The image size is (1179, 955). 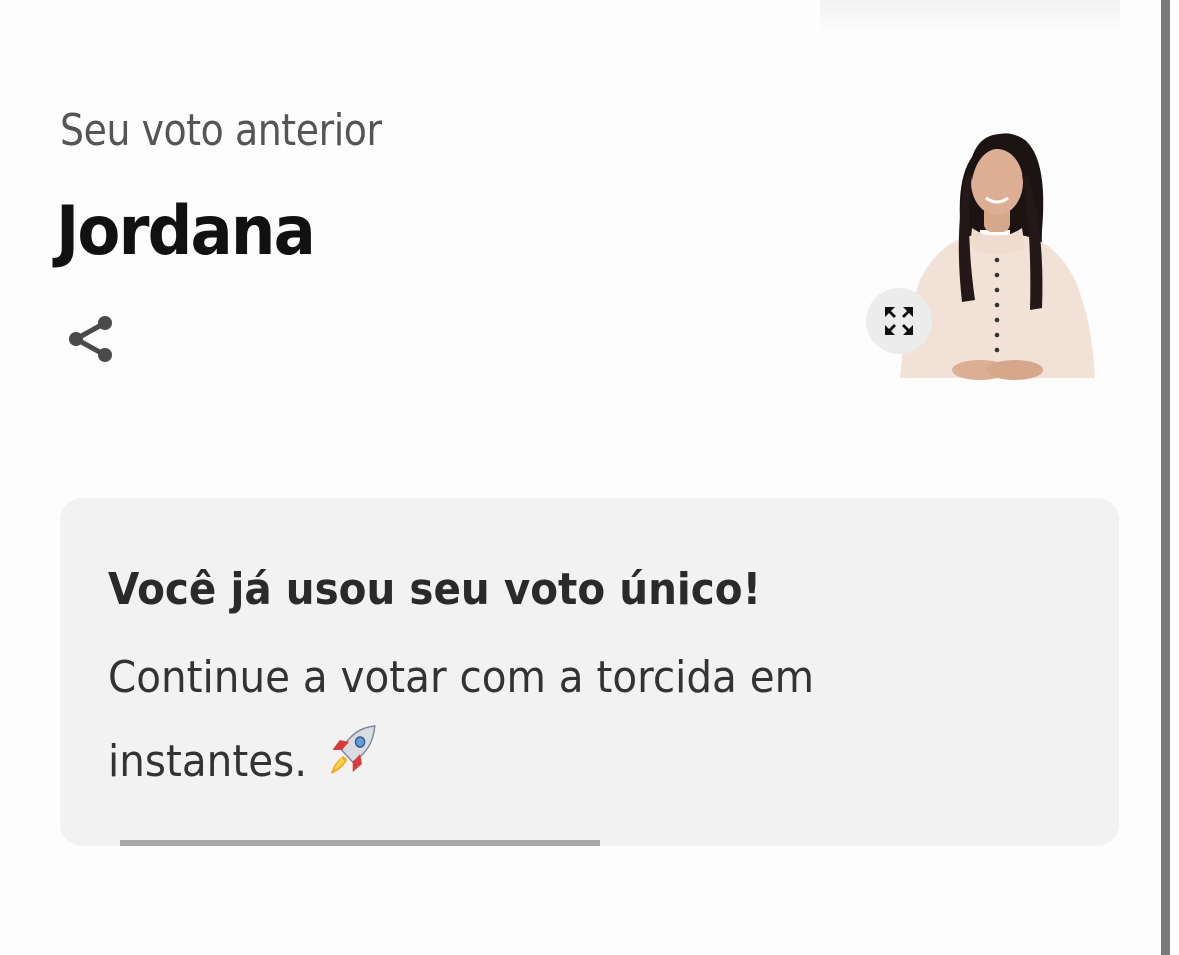 I want to click on share-icon, so click(x=90, y=339).